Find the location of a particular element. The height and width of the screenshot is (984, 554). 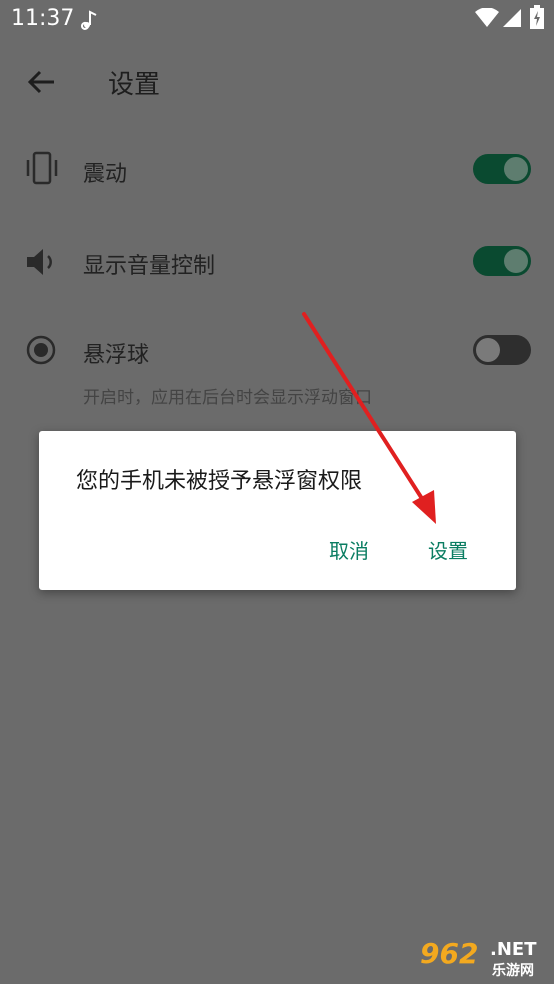

vibrate-toggle is located at coordinates (502, 169).